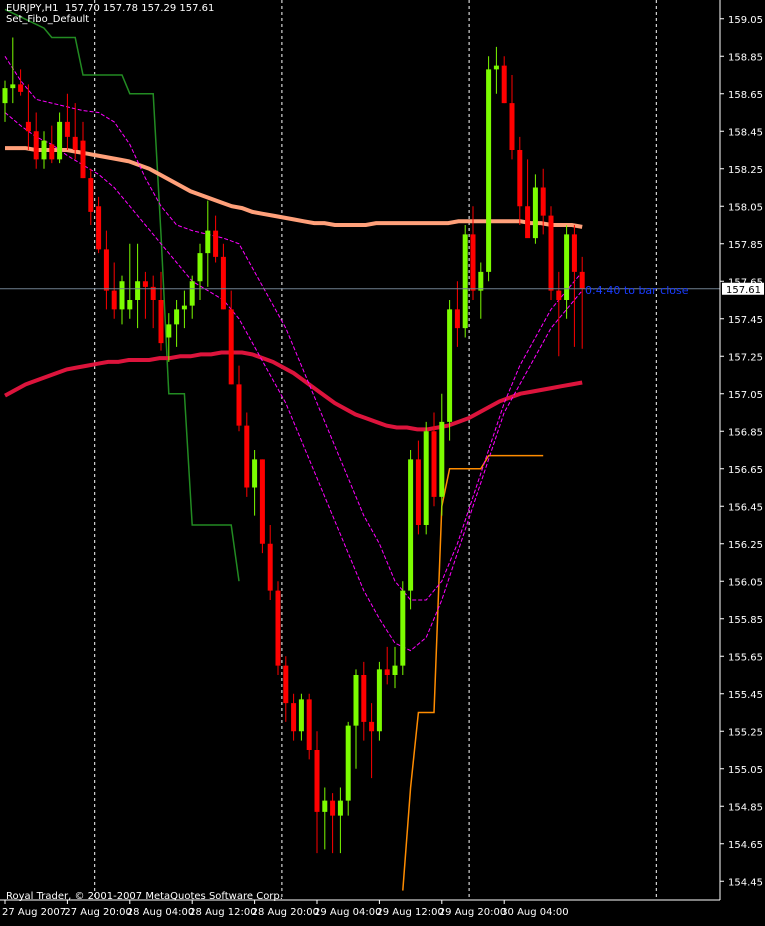  What do you see at coordinates (745, 620) in the screenshot?
I see `price-tick-label: 155.85` at bounding box center [745, 620].